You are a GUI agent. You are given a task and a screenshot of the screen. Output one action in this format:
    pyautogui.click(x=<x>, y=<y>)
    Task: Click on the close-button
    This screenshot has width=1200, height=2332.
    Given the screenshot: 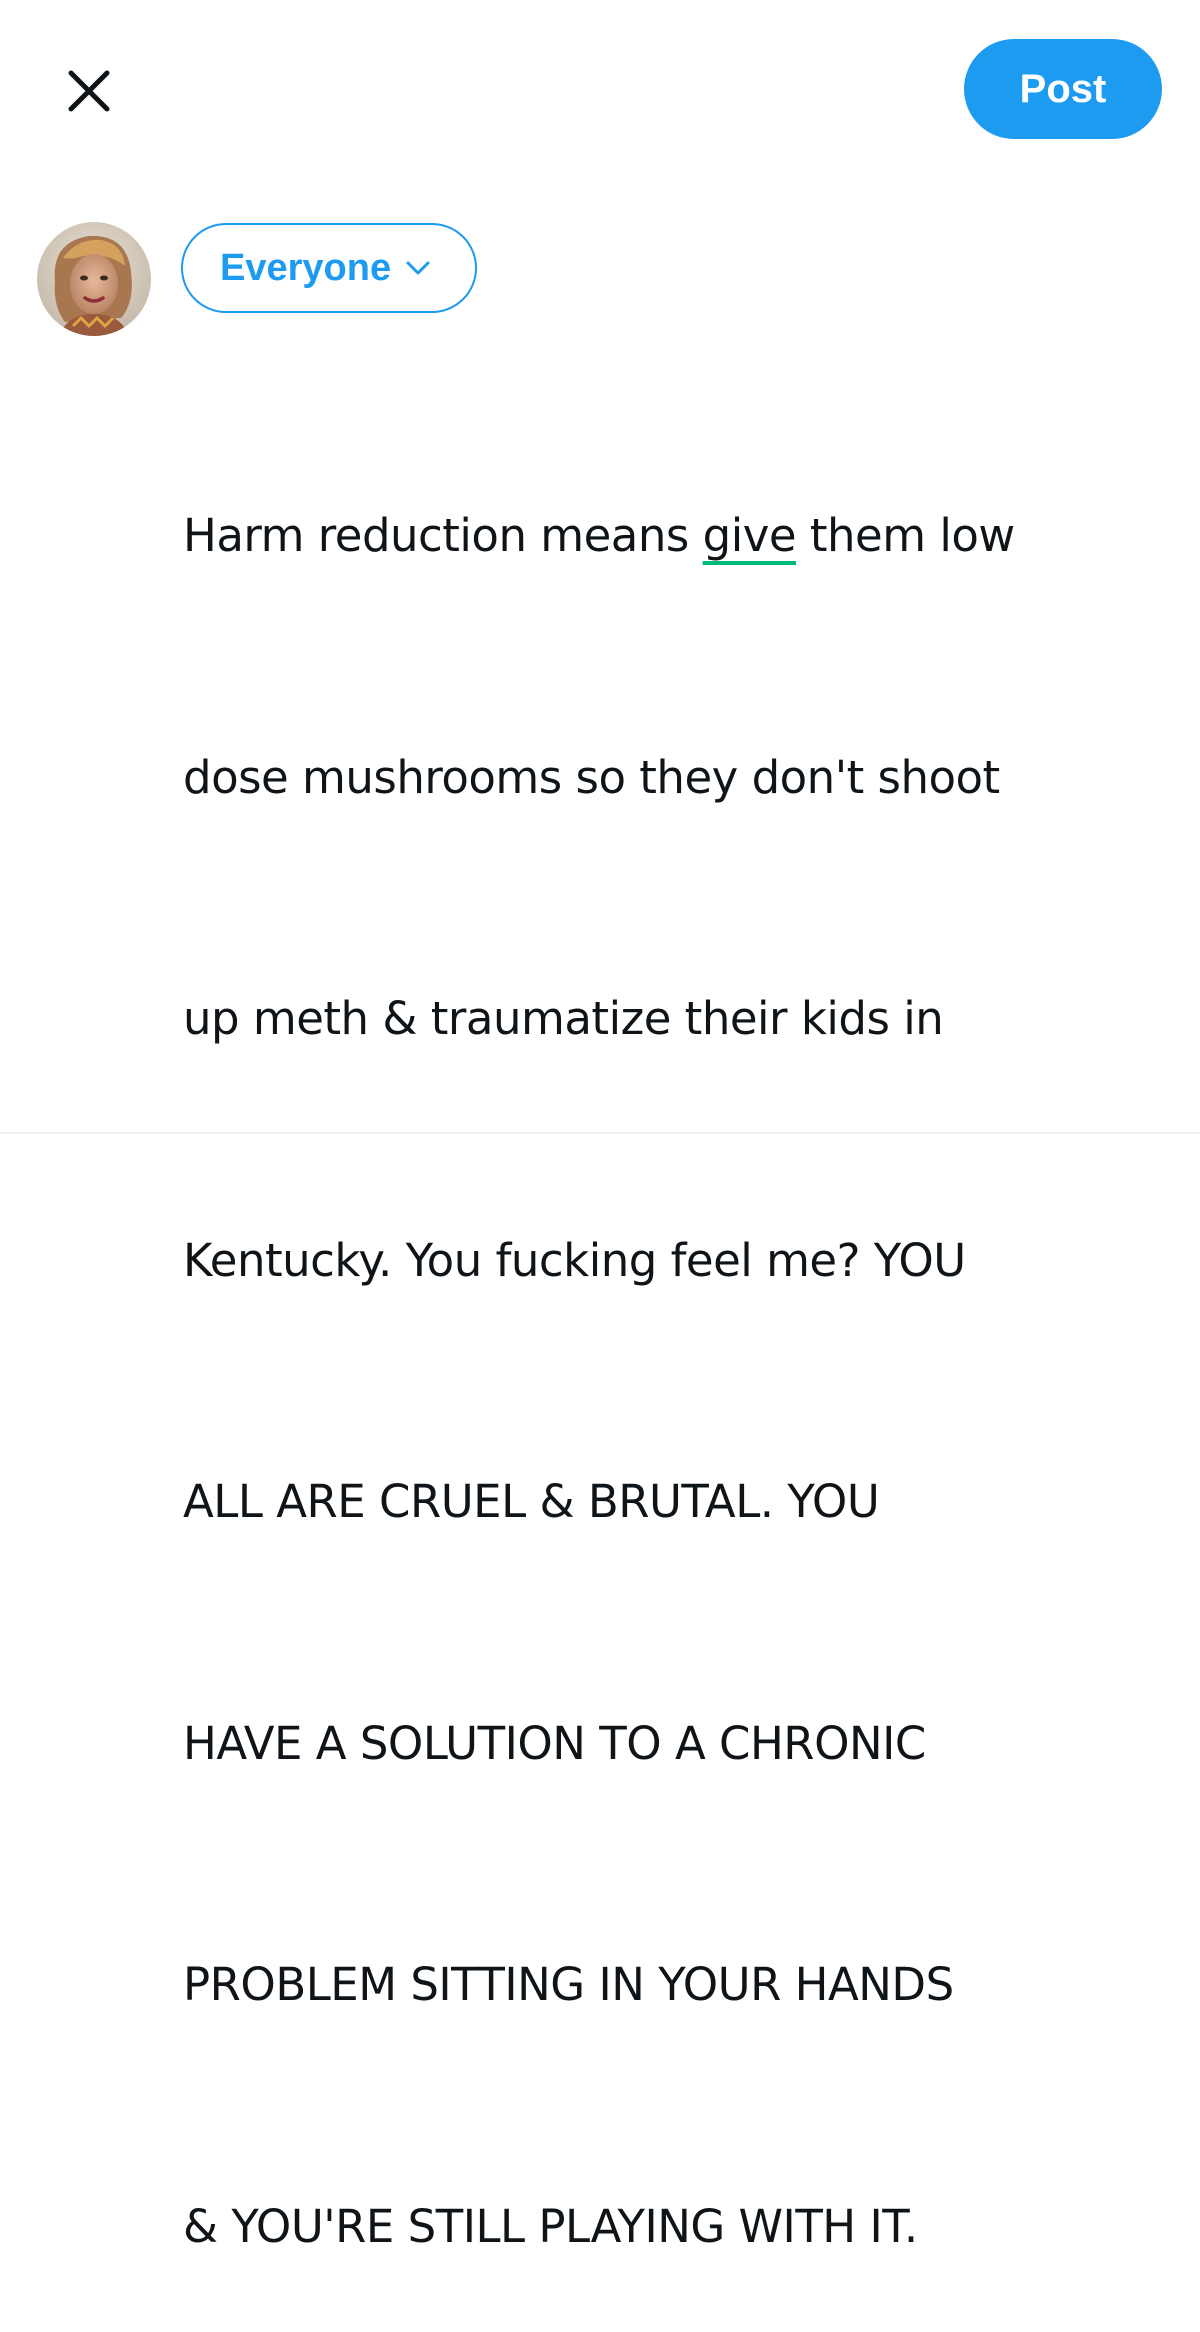 What is the action you would take?
    pyautogui.click(x=89, y=91)
    